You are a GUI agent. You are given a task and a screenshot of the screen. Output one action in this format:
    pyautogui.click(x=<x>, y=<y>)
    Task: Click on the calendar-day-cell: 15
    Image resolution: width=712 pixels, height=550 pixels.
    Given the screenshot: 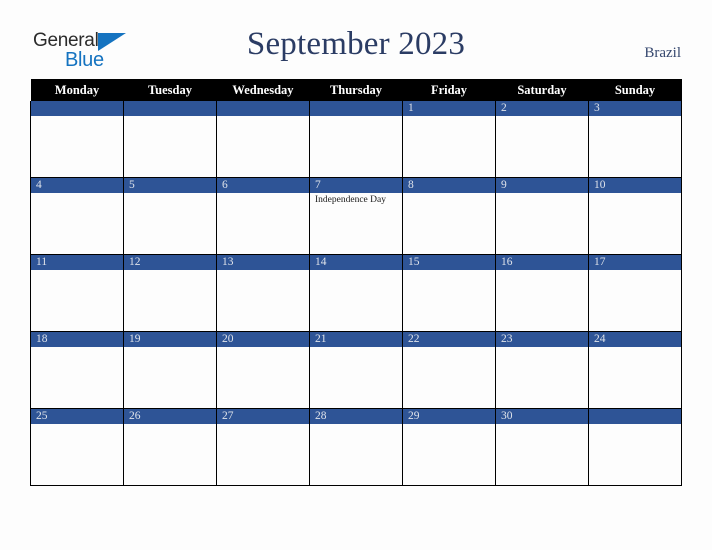 What is the action you would take?
    pyautogui.click(x=449, y=293)
    